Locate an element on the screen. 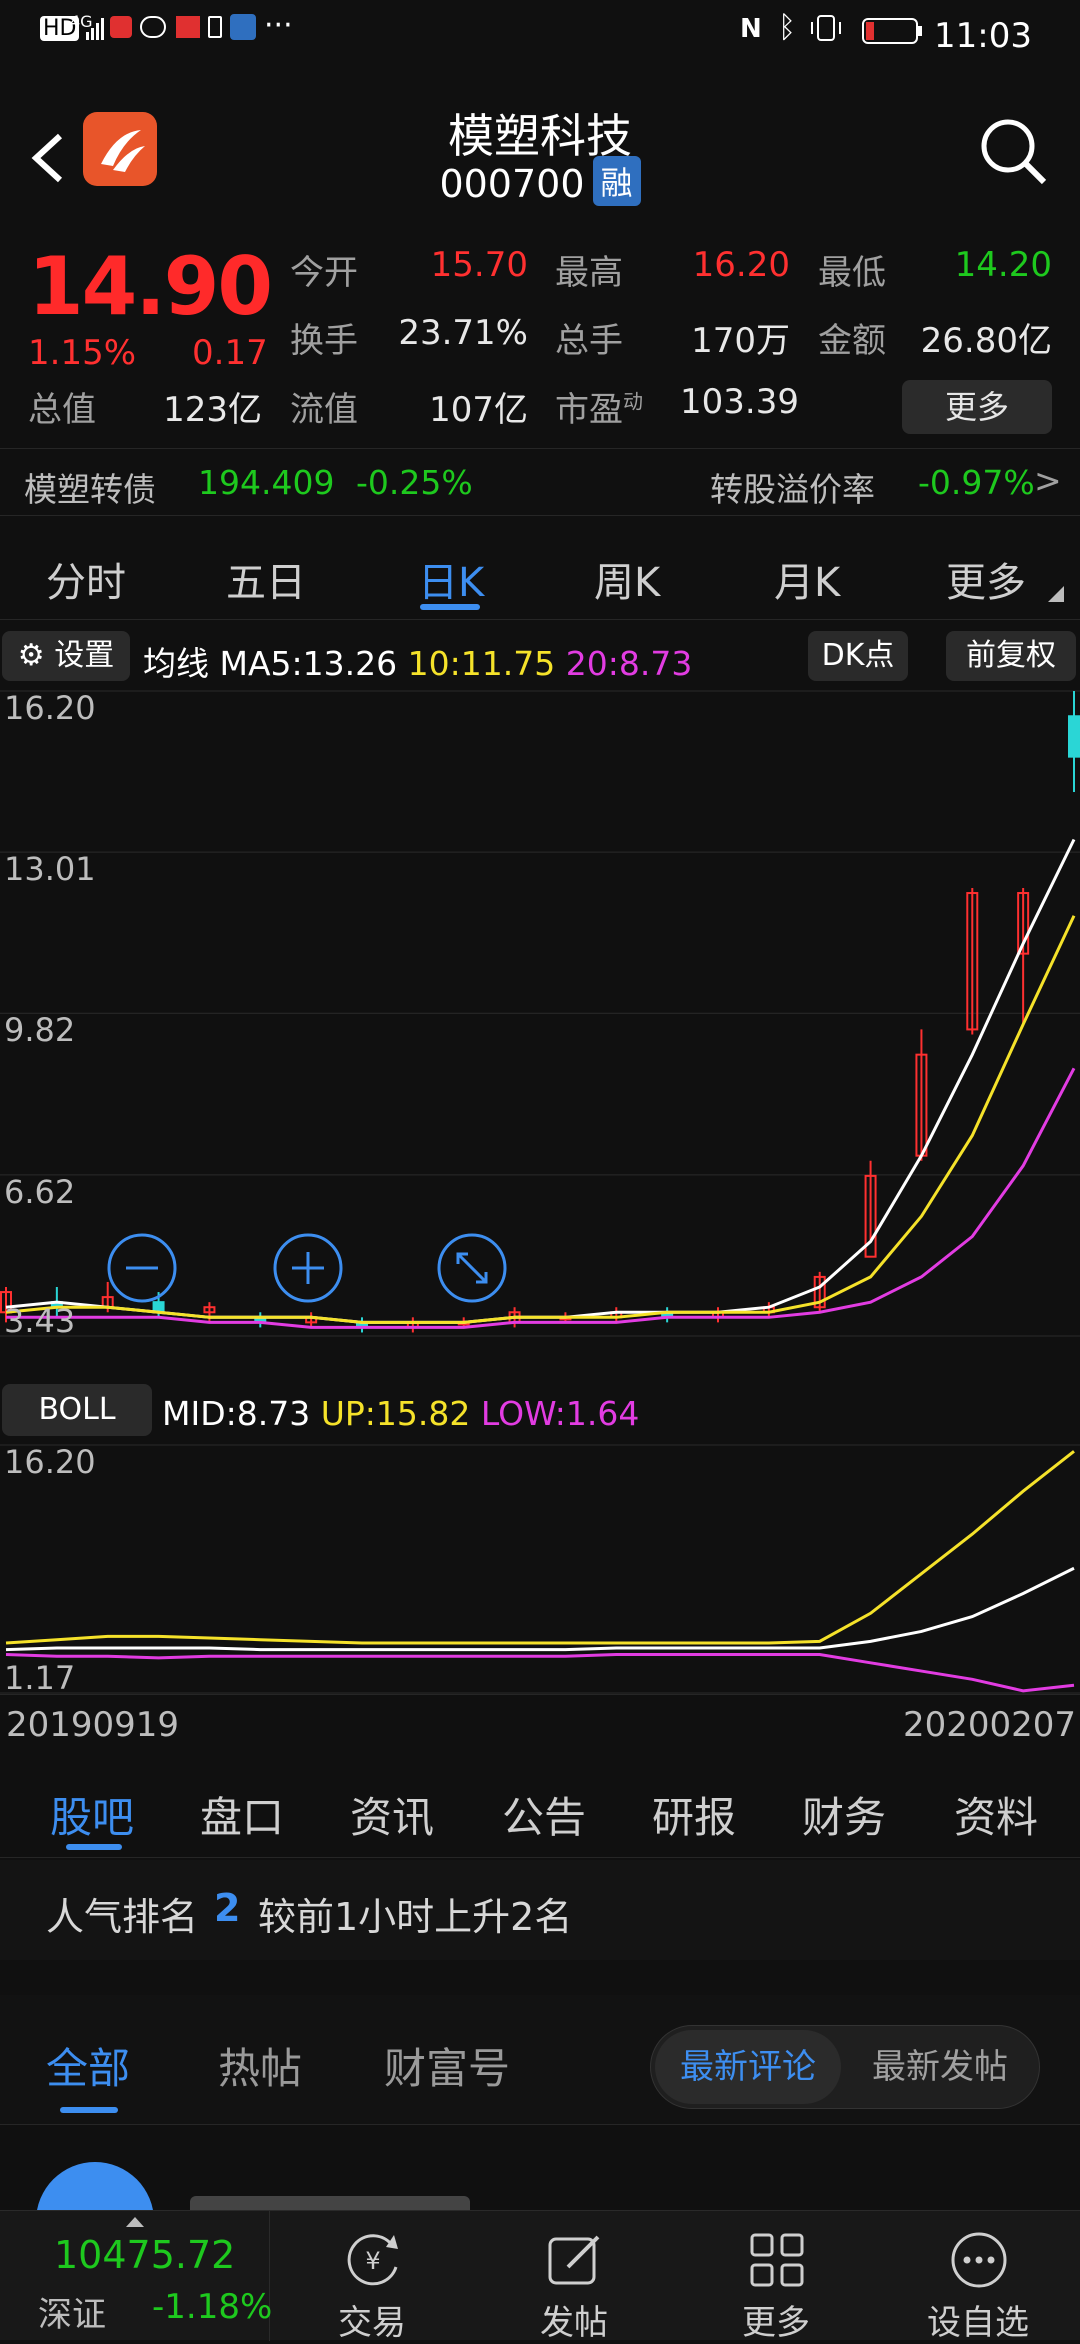 The image size is (1080, 2344). zoom-out-button is located at coordinates (142, 1268).